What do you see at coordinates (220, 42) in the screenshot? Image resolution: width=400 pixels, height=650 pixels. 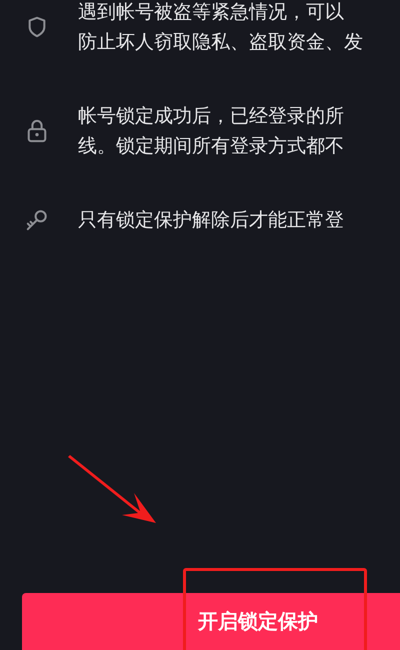 I see `description-text: 防止坏人窃取隐私、盗取资金、发` at bounding box center [220, 42].